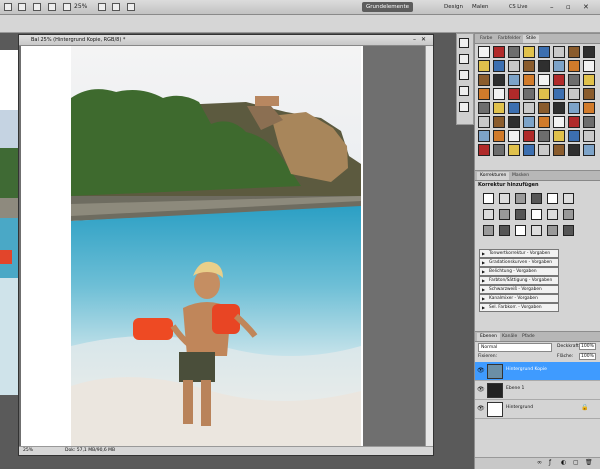 Image resolution: width=600 pixels, height=469 pixels. What do you see at coordinates (414, 40) in the screenshot?
I see `doc-min-icon: –` at bounding box center [414, 40].